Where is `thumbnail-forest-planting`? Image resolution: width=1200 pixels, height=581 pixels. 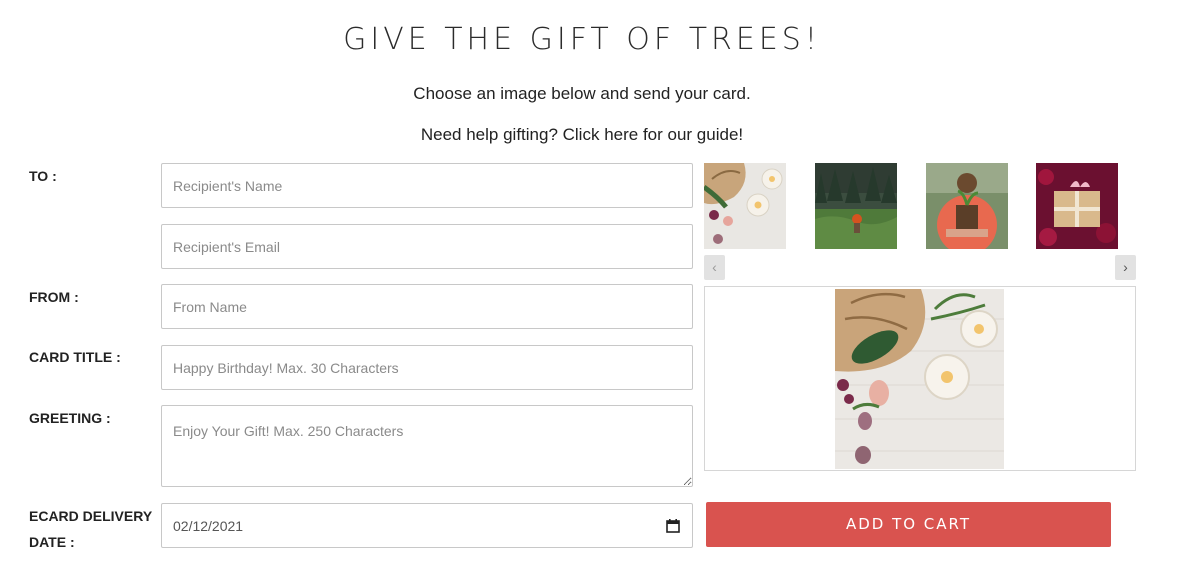 thumbnail-forest-planting is located at coordinates (856, 206).